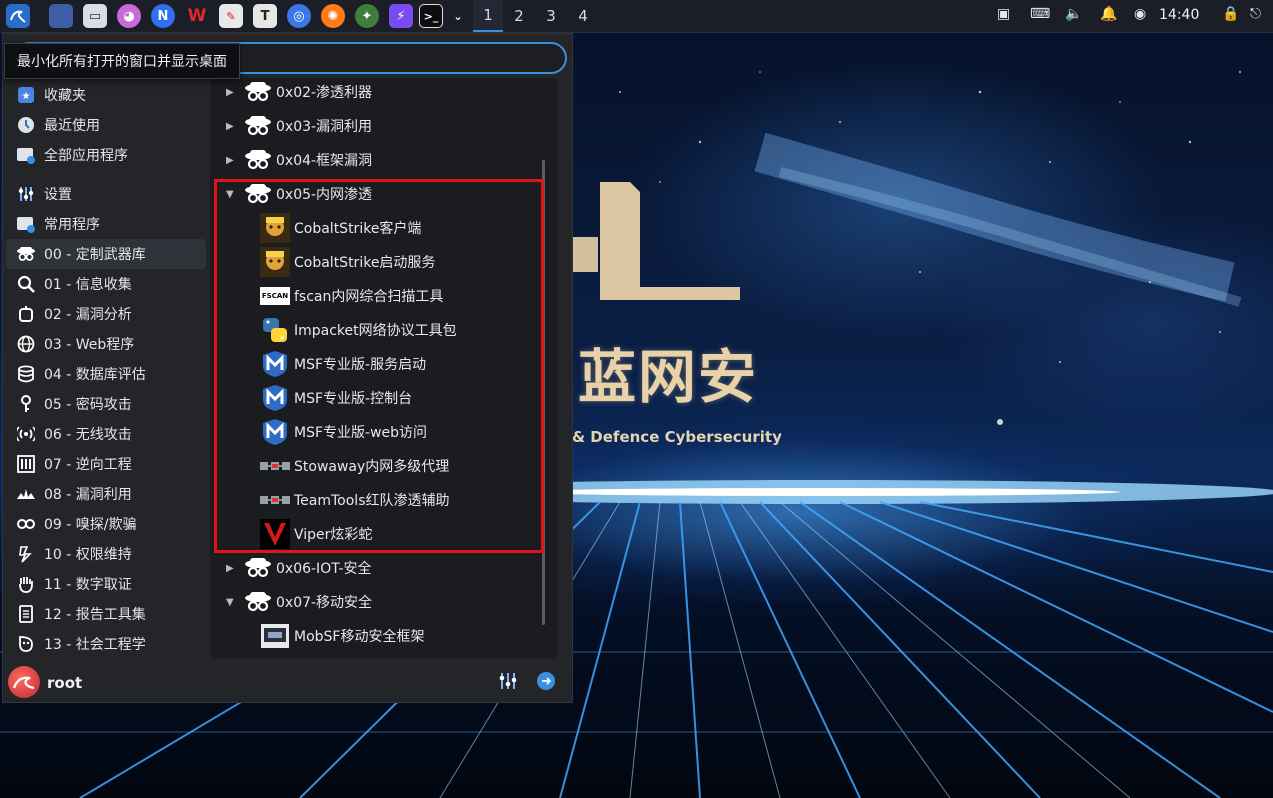 This screenshot has width=1273, height=798. Describe the element at coordinates (401, 16) in the screenshot. I see `bolt-icon: ⚡` at that location.